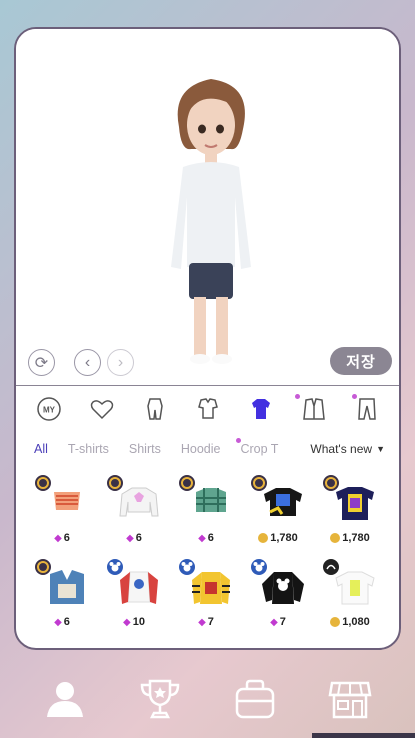 The width and height of the screenshot is (415, 738). I want to click on tab-shirts: Shirts, so click(145, 449).